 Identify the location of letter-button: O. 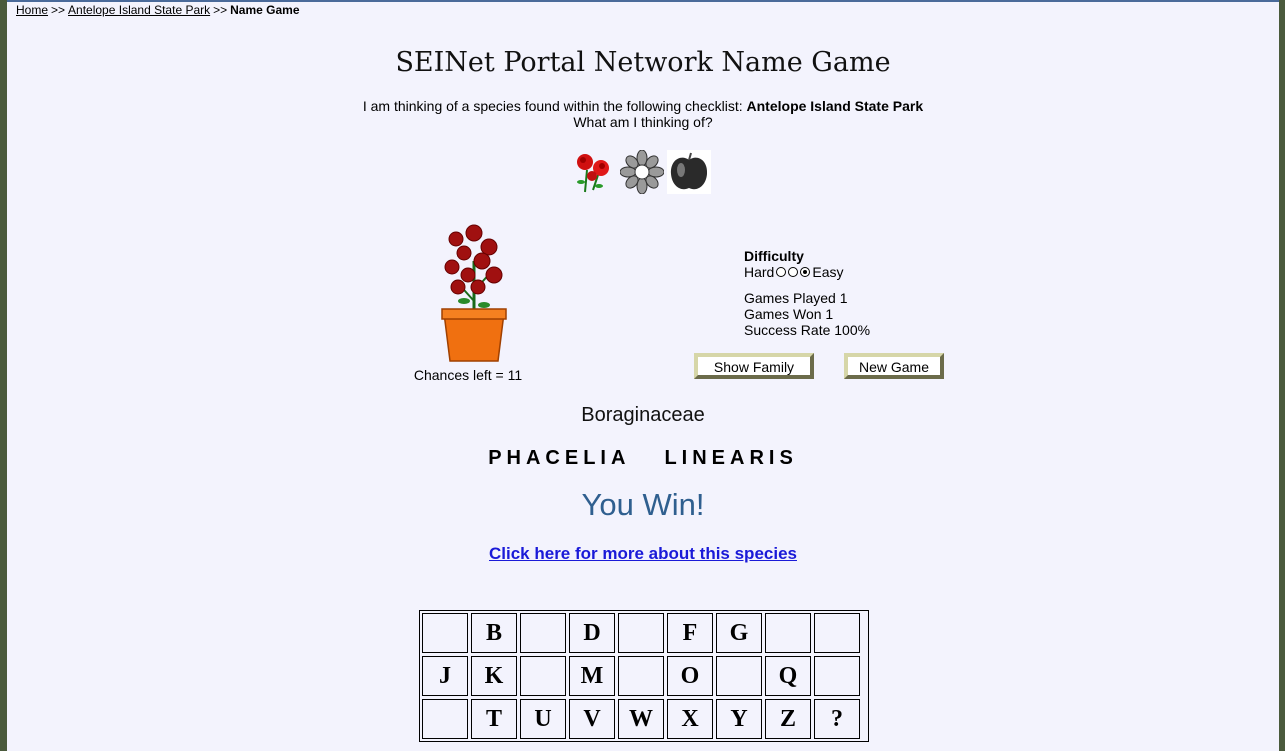
(690, 676).